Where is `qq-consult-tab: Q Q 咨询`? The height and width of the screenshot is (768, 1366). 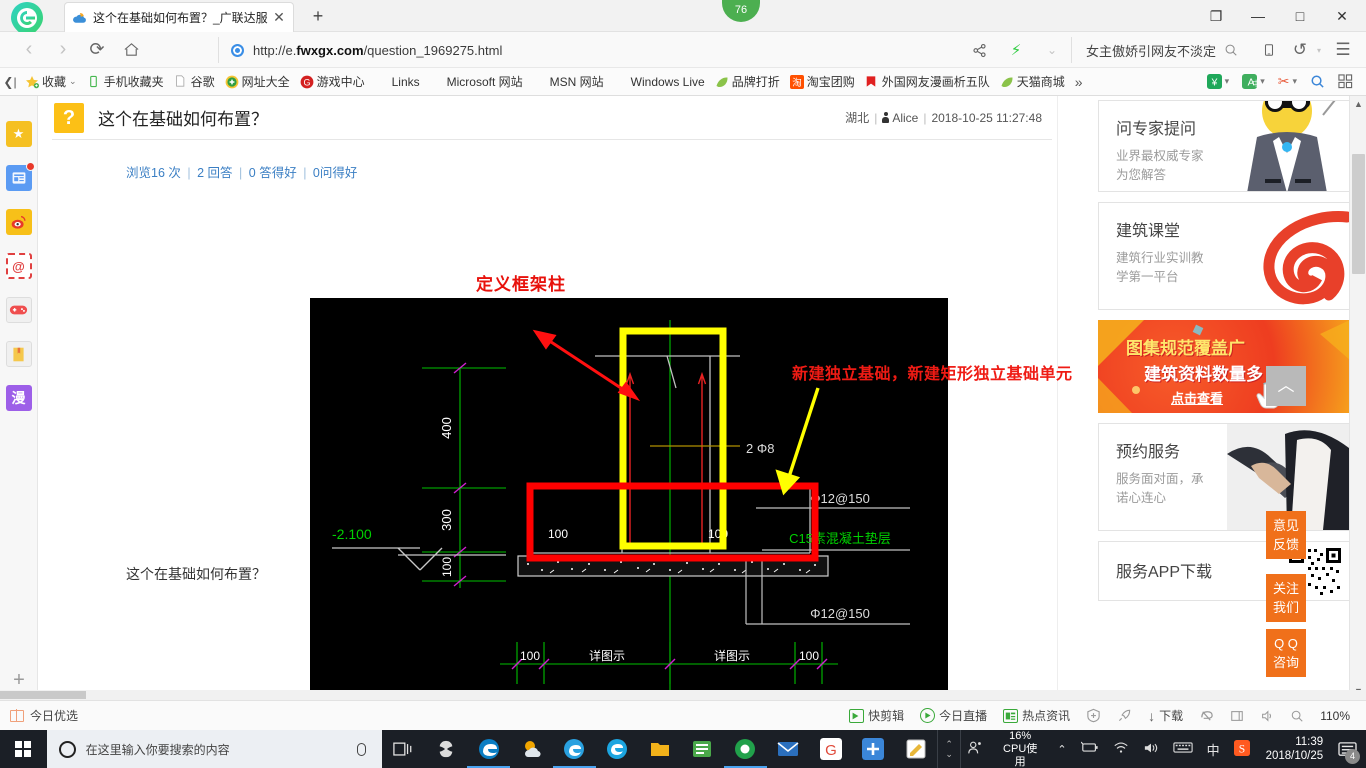 qq-consult-tab: Q Q 咨询 is located at coordinates (1286, 653).